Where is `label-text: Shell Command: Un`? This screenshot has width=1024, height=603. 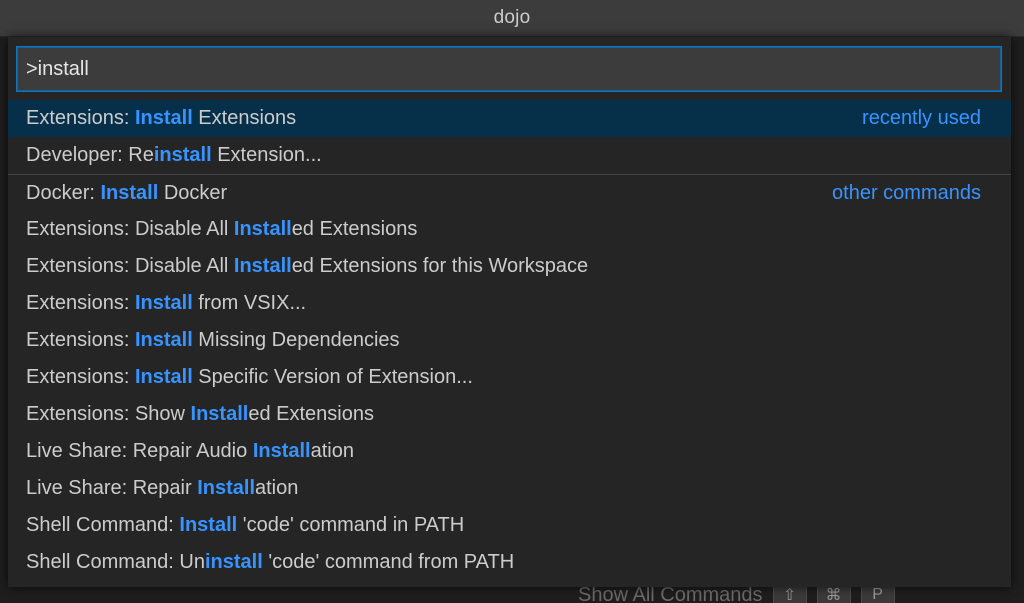 label-text: Shell Command: Un is located at coordinates (115, 562).